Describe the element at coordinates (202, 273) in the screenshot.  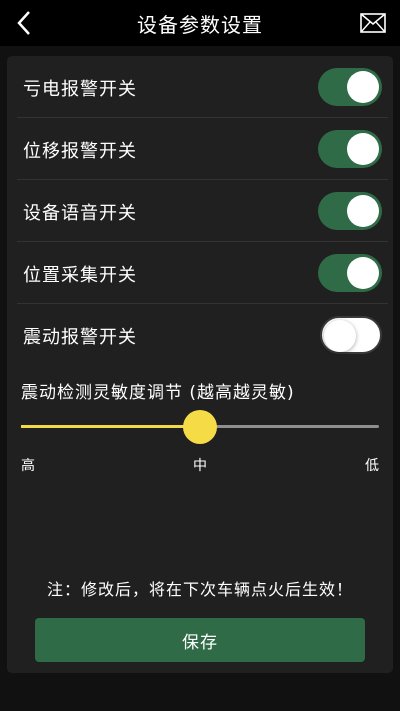
I see `setting-row-location-collection: 位置采集开关` at that location.